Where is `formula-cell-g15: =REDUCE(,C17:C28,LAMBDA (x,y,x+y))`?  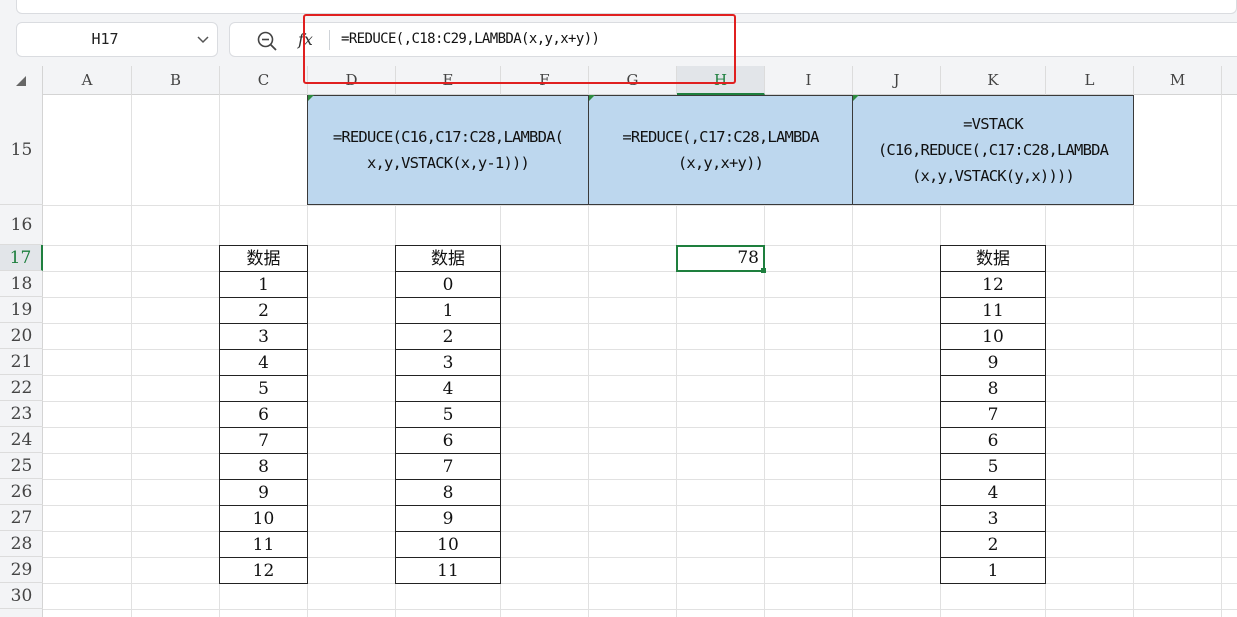 formula-cell-g15: =REDUCE(,C17:C28,LAMBDA (x,y,x+y)) is located at coordinates (720, 150).